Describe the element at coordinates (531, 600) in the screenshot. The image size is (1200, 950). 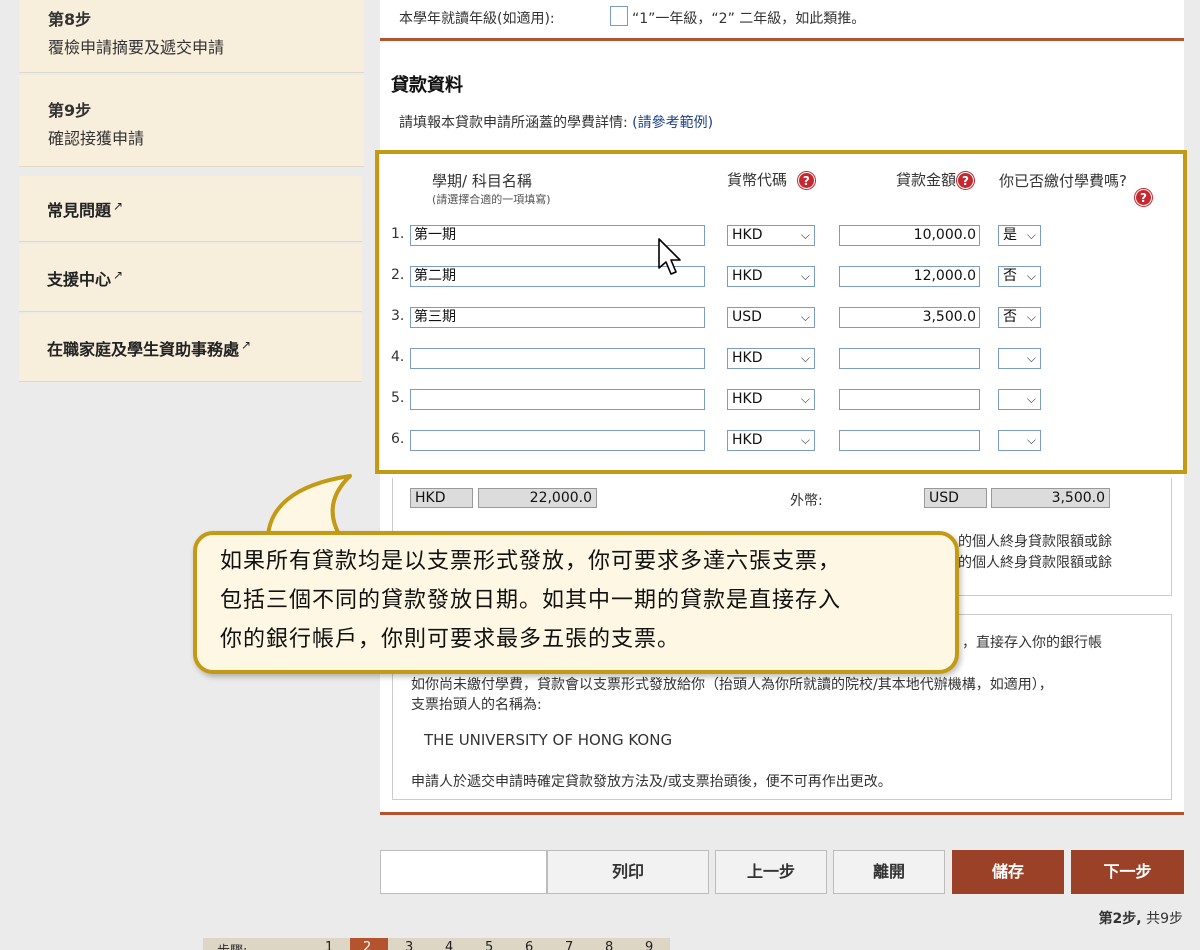
I see `tooltip-line-2: 包括三個不同的貸款發放日期。如其中一期的貸款是直接存入` at that location.